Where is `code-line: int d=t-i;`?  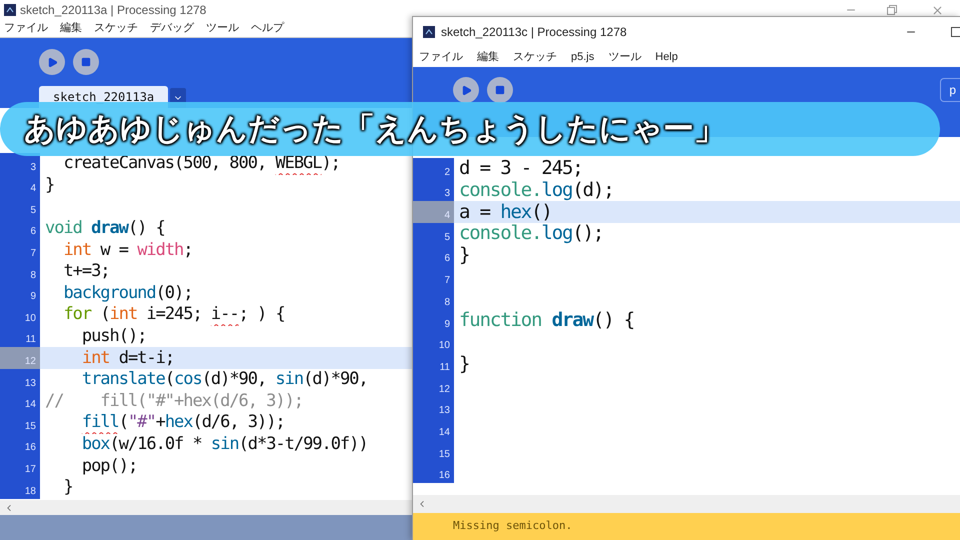
code-line: int d=t-i; is located at coordinates (127, 358).